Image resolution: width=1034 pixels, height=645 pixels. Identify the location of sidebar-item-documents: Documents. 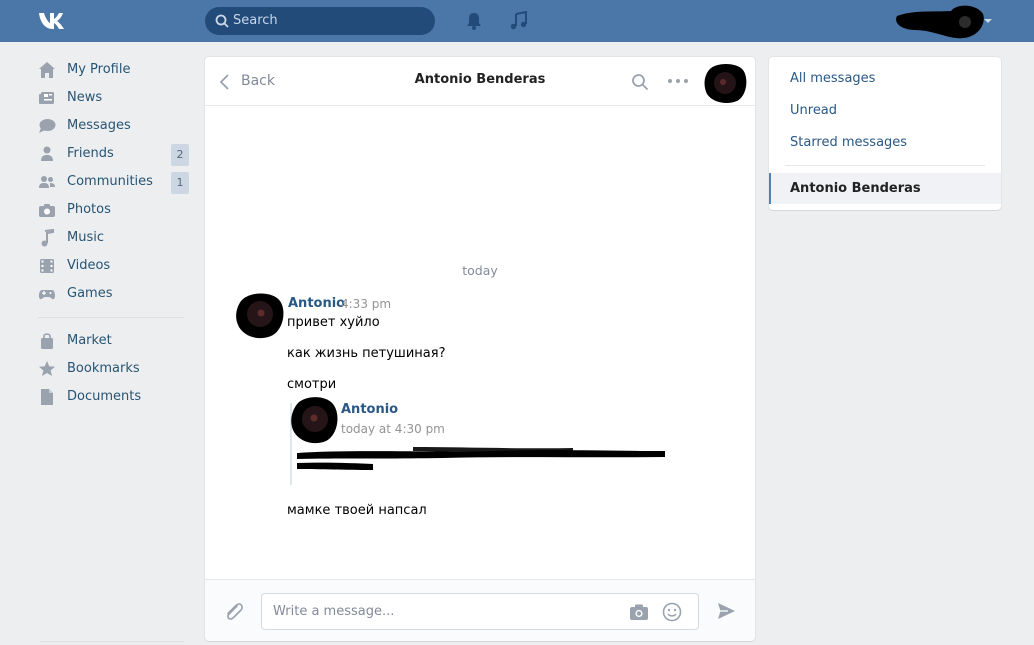
(114, 397).